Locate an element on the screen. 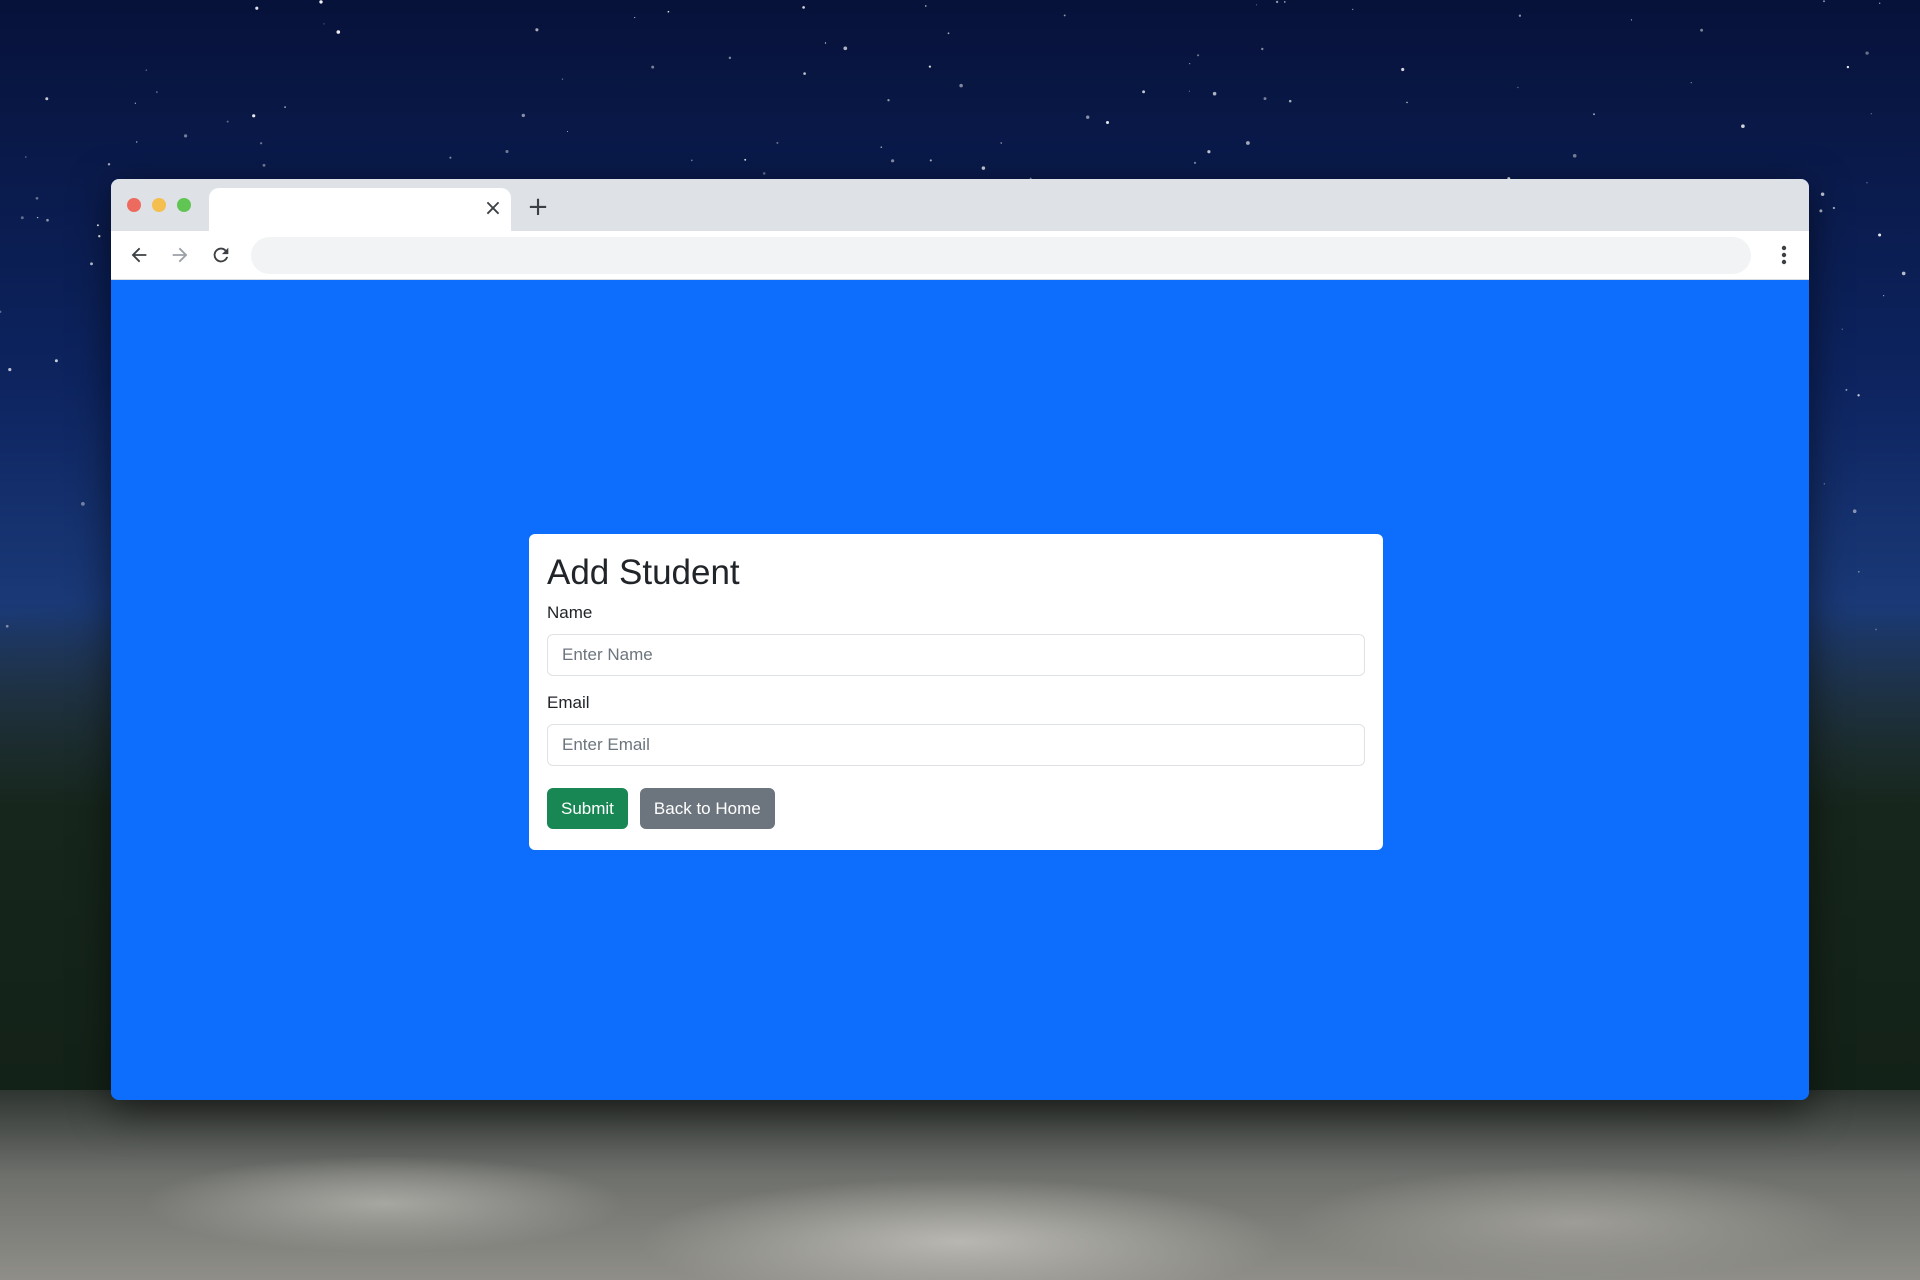 This screenshot has width=1920, height=1280. forward-arrow-icon is located at coordinates (180, 255).